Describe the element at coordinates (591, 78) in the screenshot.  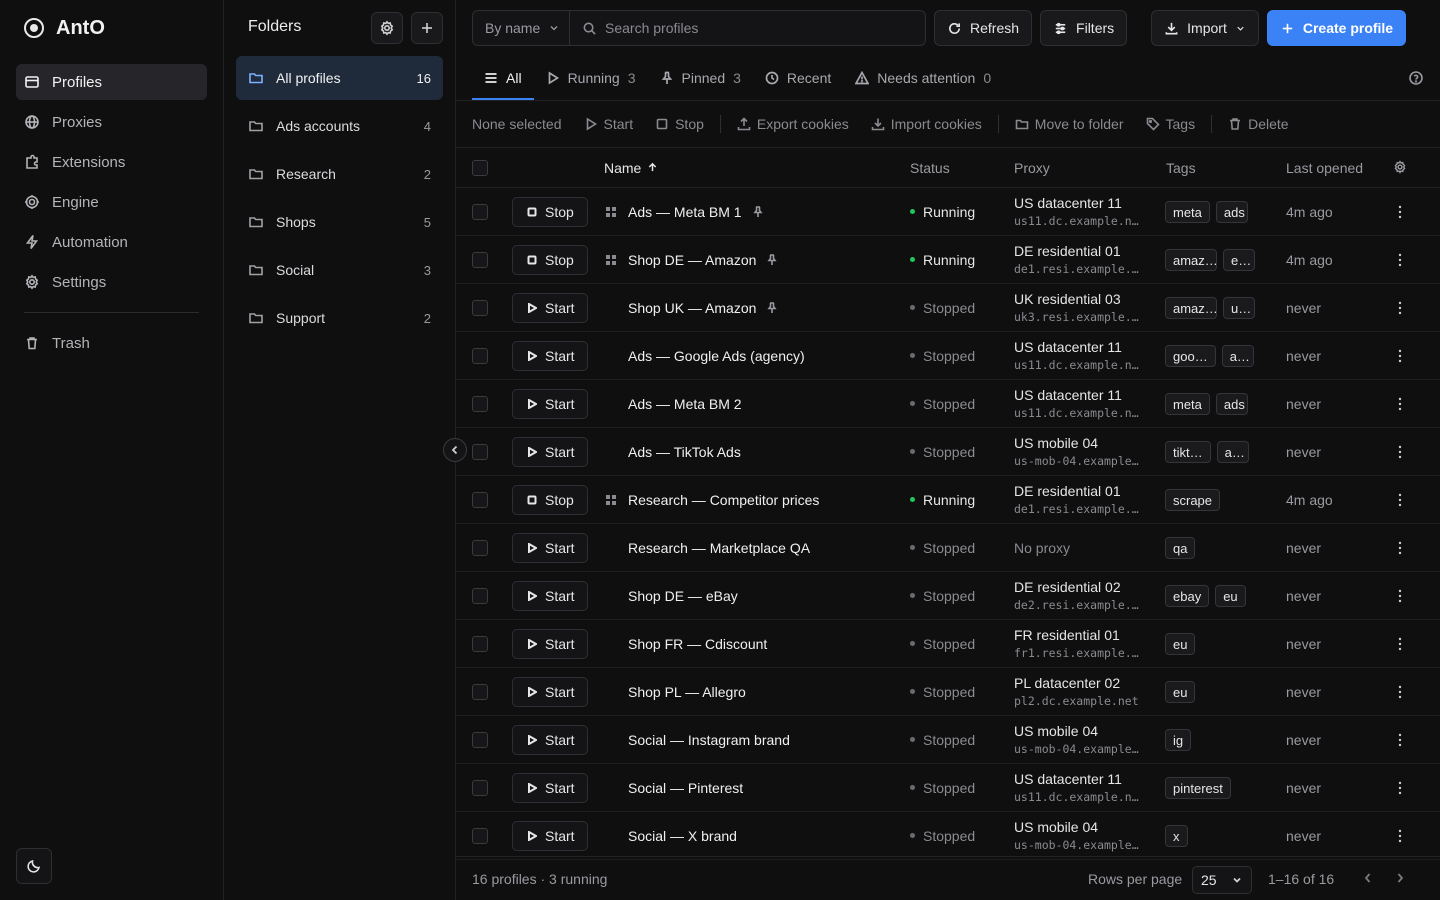
I see `tab-running: Running 3` at that location.